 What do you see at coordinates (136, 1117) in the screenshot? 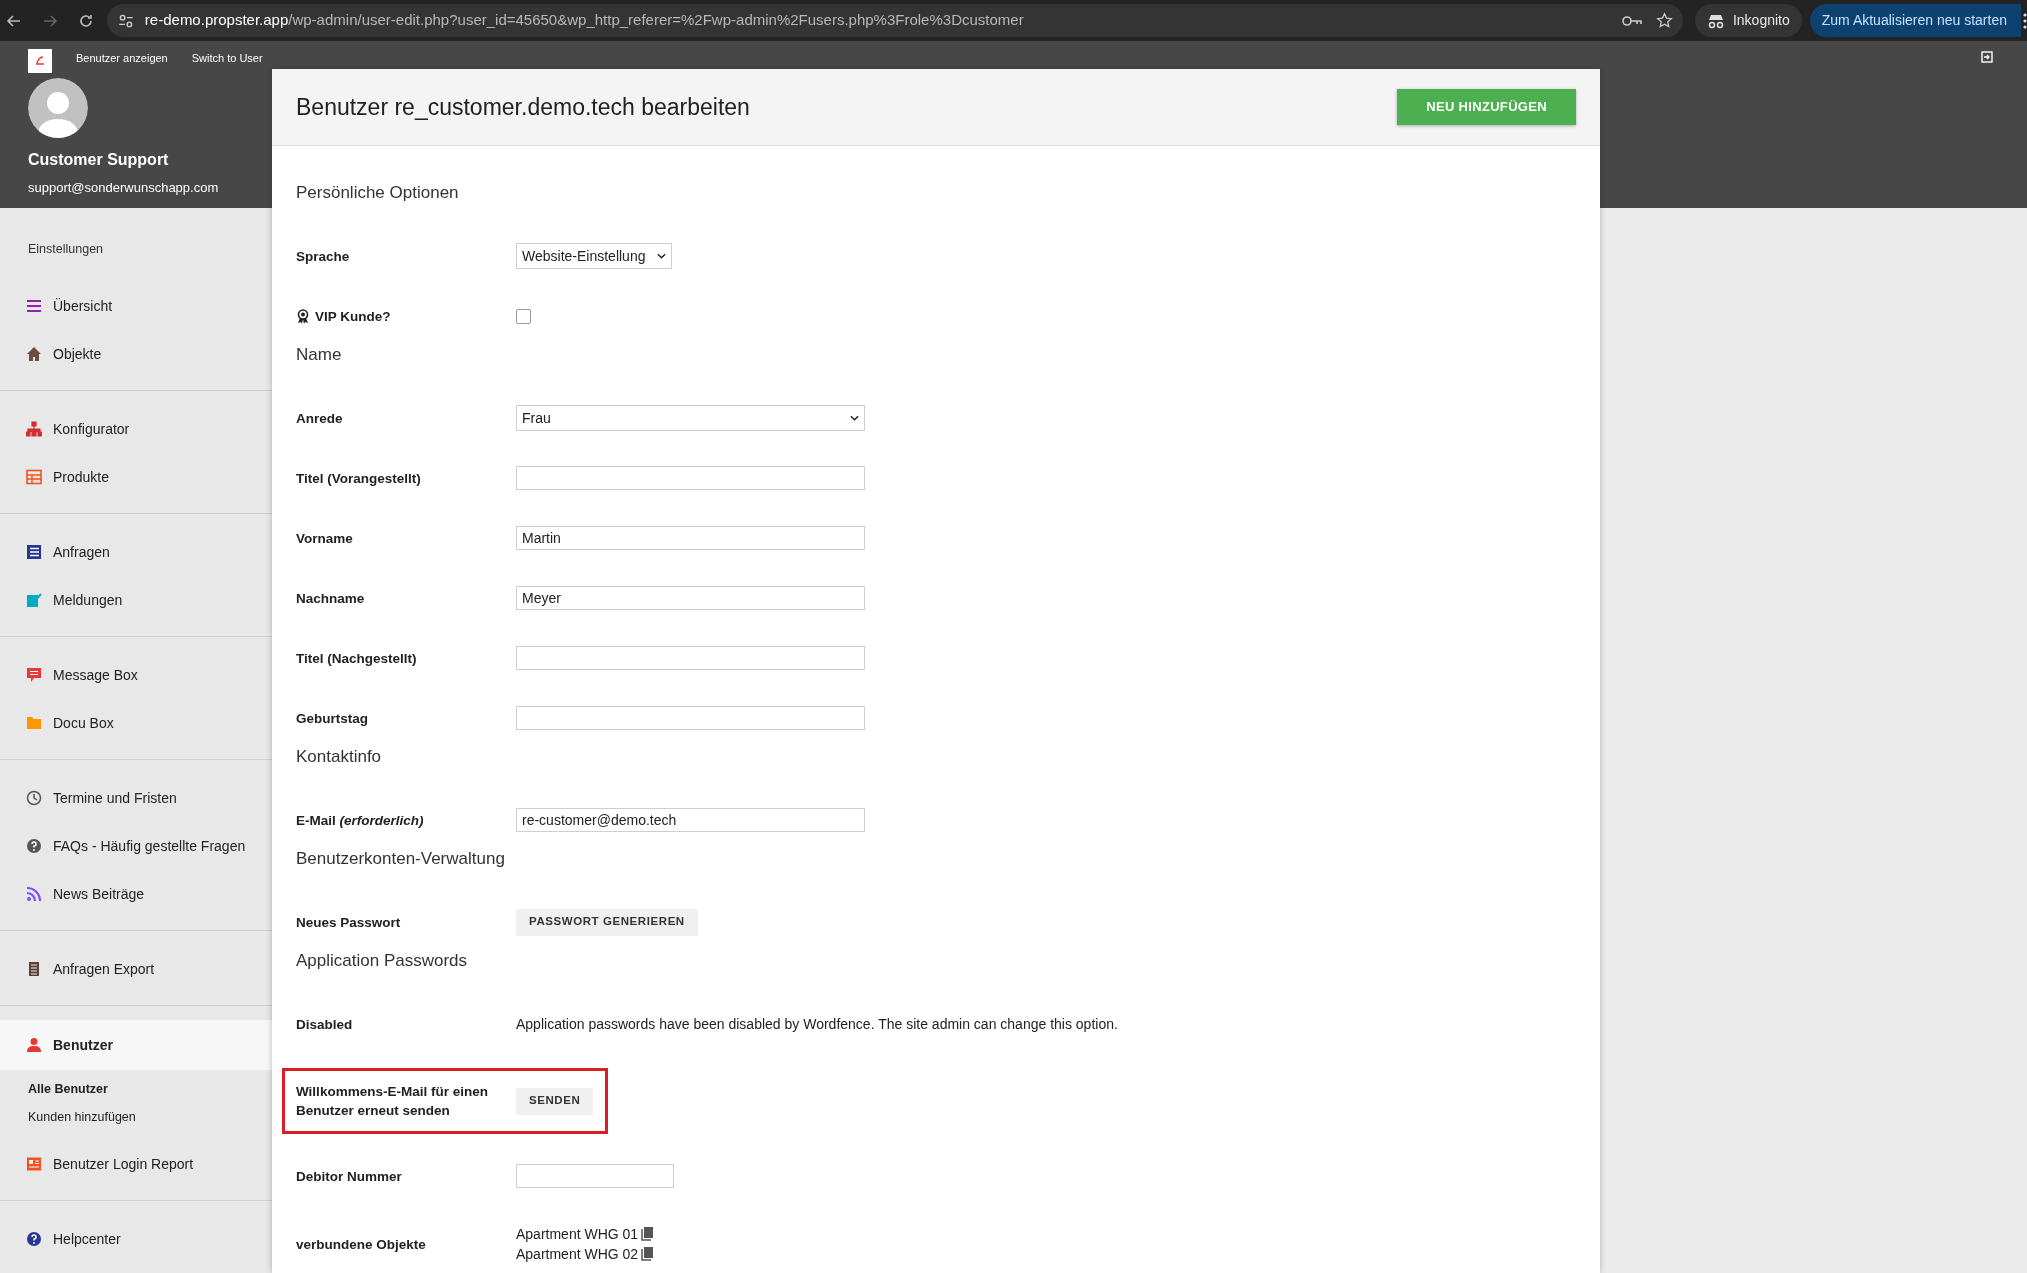
I see `sidebar-subitem: Kunden hinzufügen` at bounding box center [136, 1117].